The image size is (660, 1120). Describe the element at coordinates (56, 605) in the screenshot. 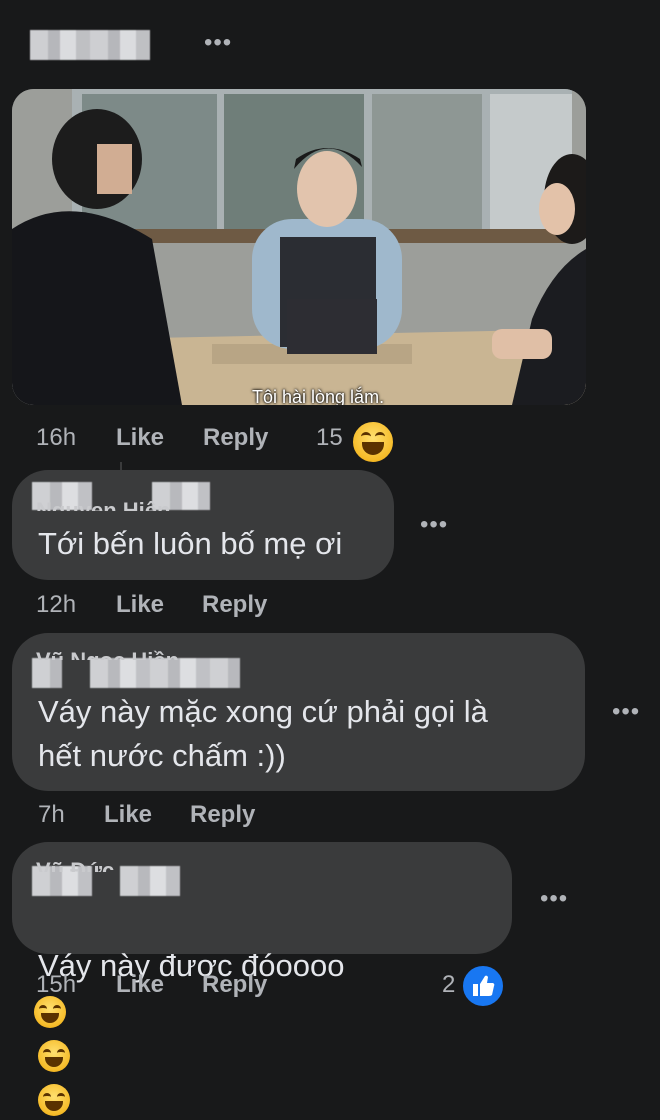

I see `comment-time: 12h` at that location.